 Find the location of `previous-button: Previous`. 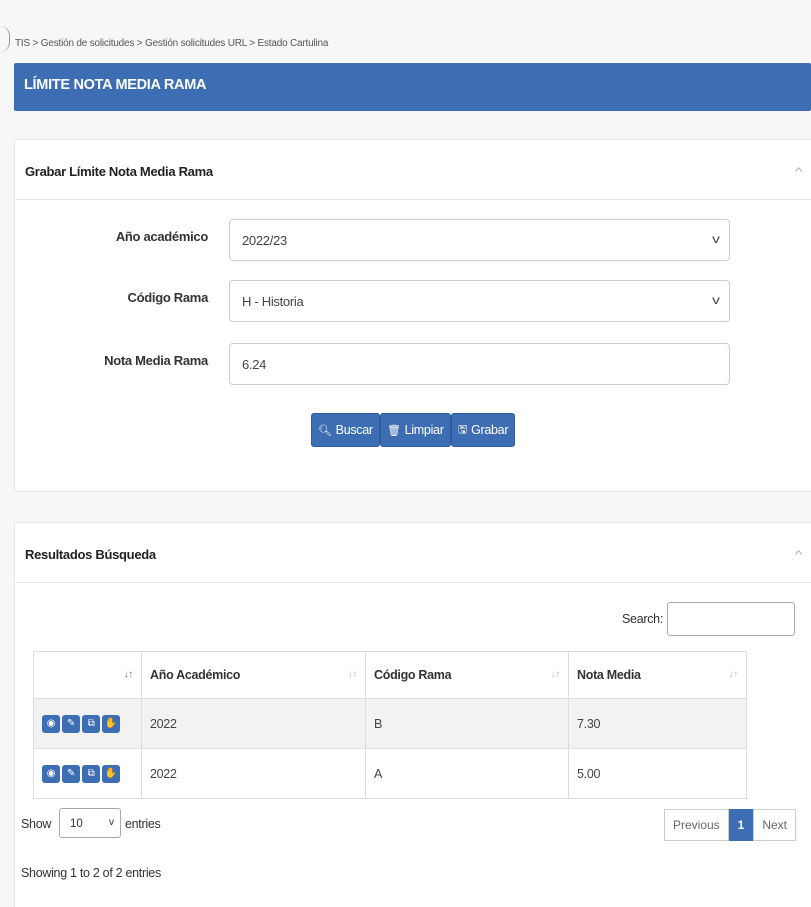

previous-button: Previous is located at coordinates (696, 825).